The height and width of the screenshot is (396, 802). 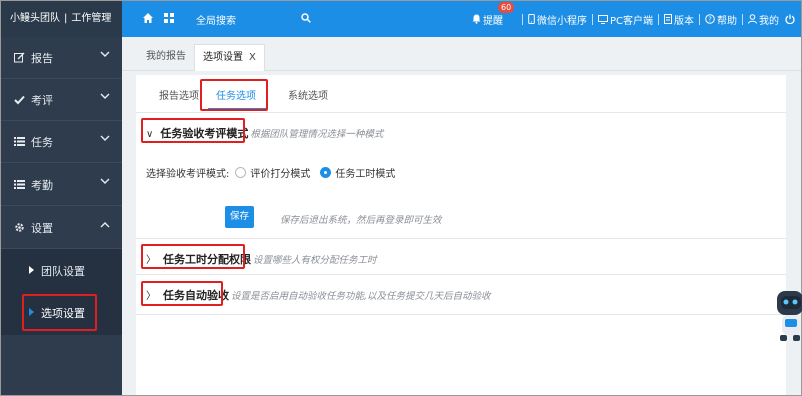 I want to click on search-icon, so click(x=306, y=18).